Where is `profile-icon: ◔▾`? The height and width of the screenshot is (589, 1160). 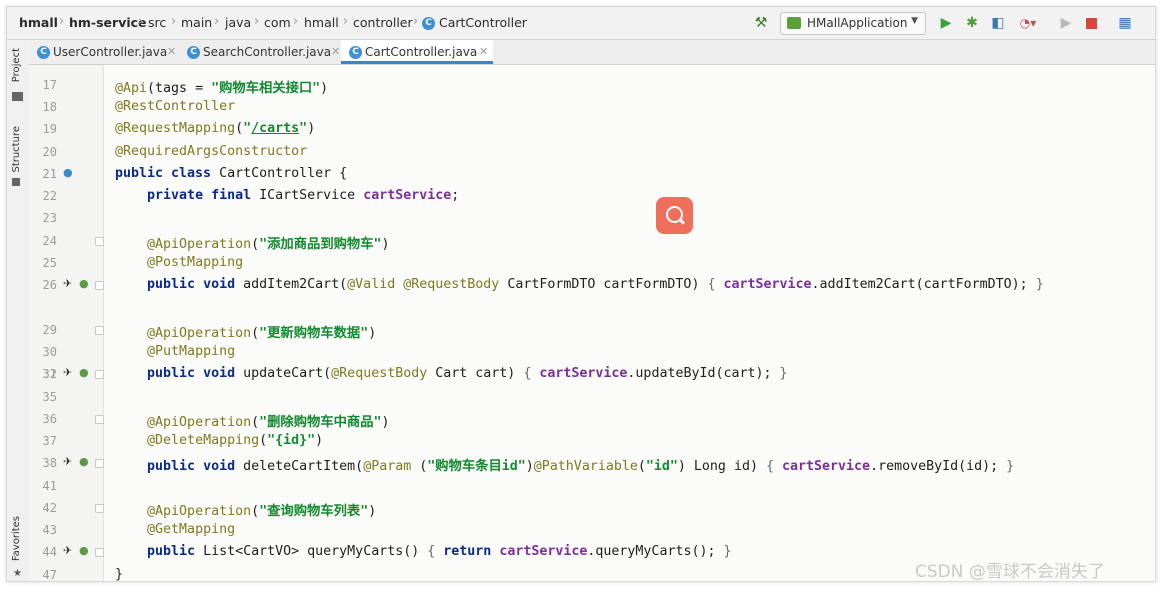
profile-icon: ◔▾ is located at coordinates (1028, 23).